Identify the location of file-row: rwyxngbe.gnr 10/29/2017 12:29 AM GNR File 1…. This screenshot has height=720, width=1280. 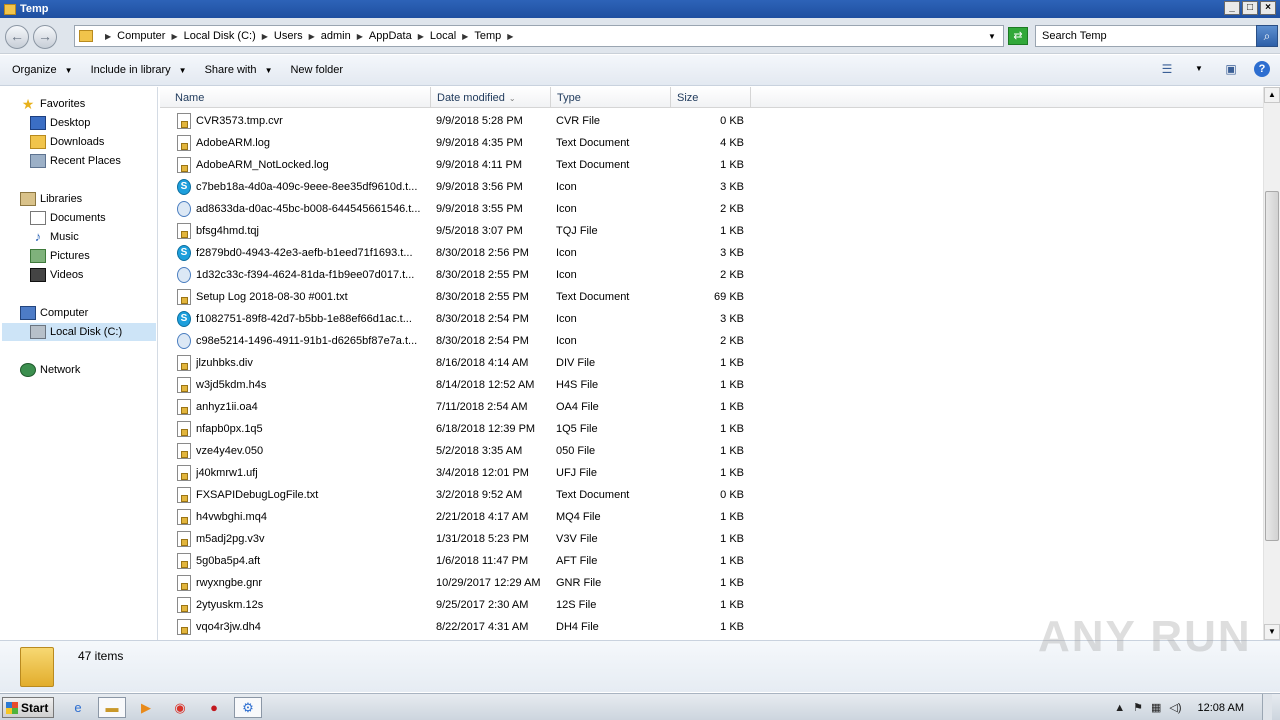
(711, 583).